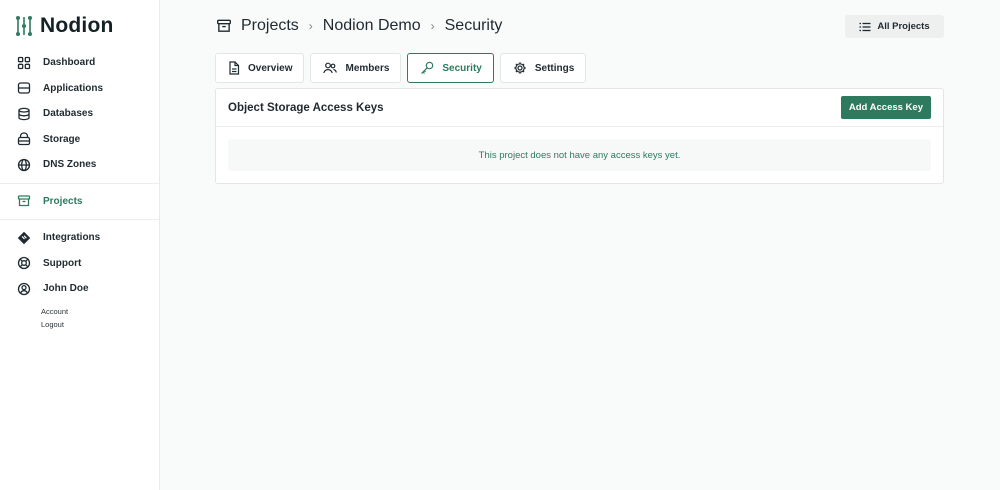 The image size is (1000, 490). I want to click on sidebar-item-label: John Doe, so click(66, 289).